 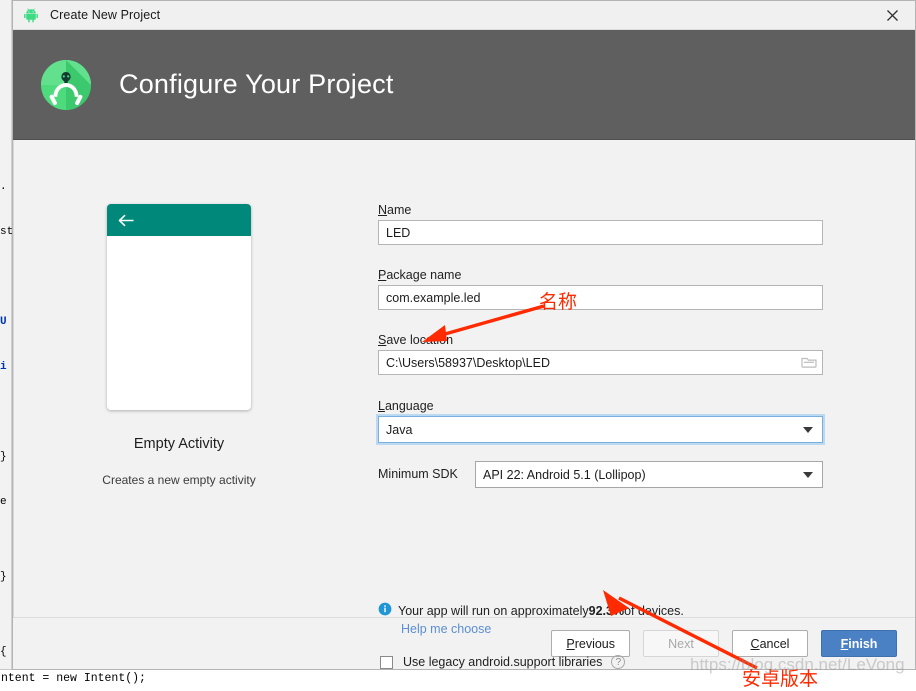 What do you see at coordinates (256, 84) in the screenshot?
I see `header-title: Configure Your Project` at bounding box center [256, 84].